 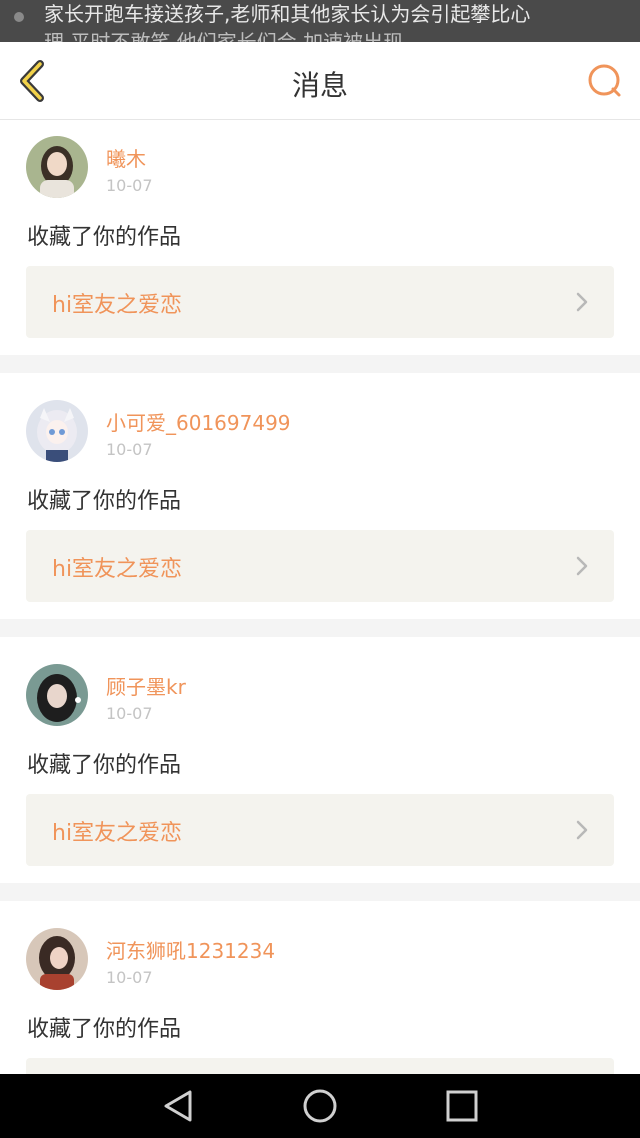 I want to click on username: 河东狮吼1231234, so click(x=190, y=949).